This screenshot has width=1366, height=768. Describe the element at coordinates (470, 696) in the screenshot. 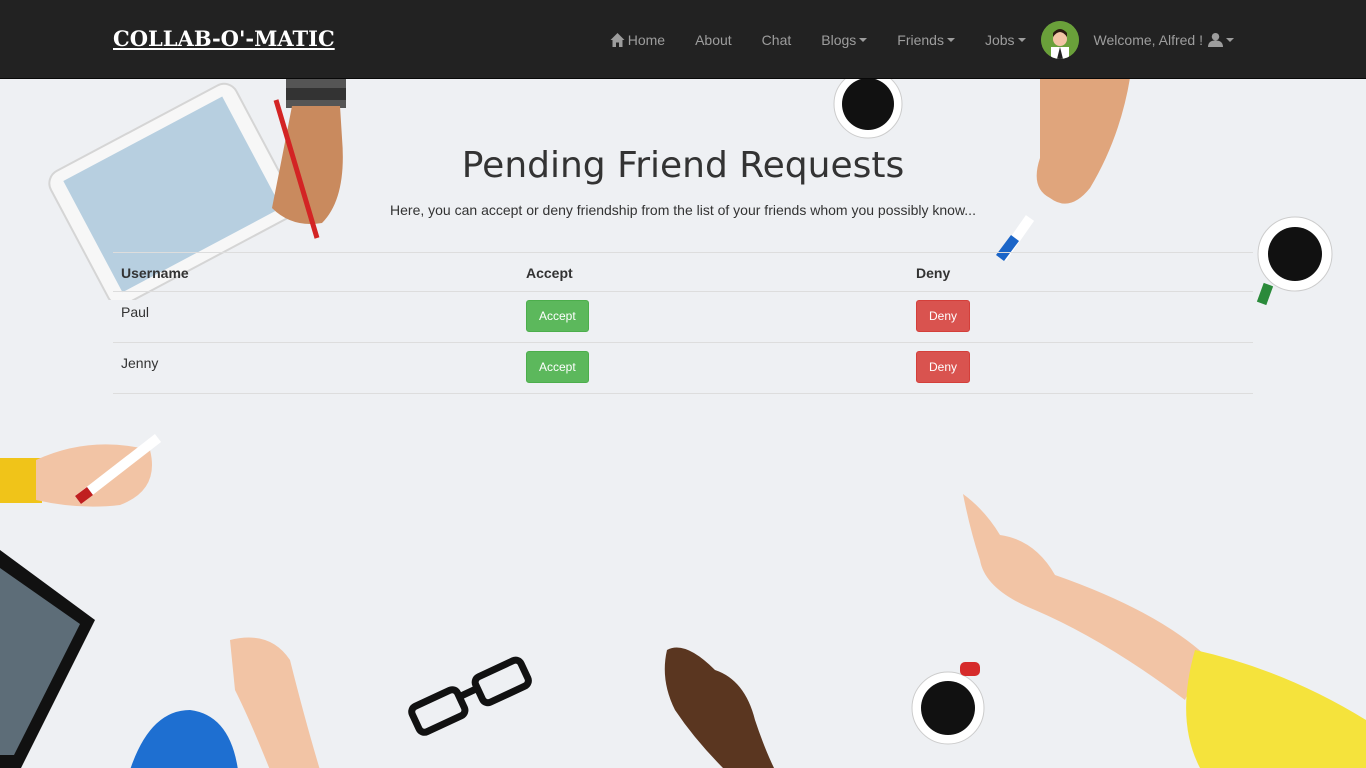

I see `glasses-illustration` at that location.